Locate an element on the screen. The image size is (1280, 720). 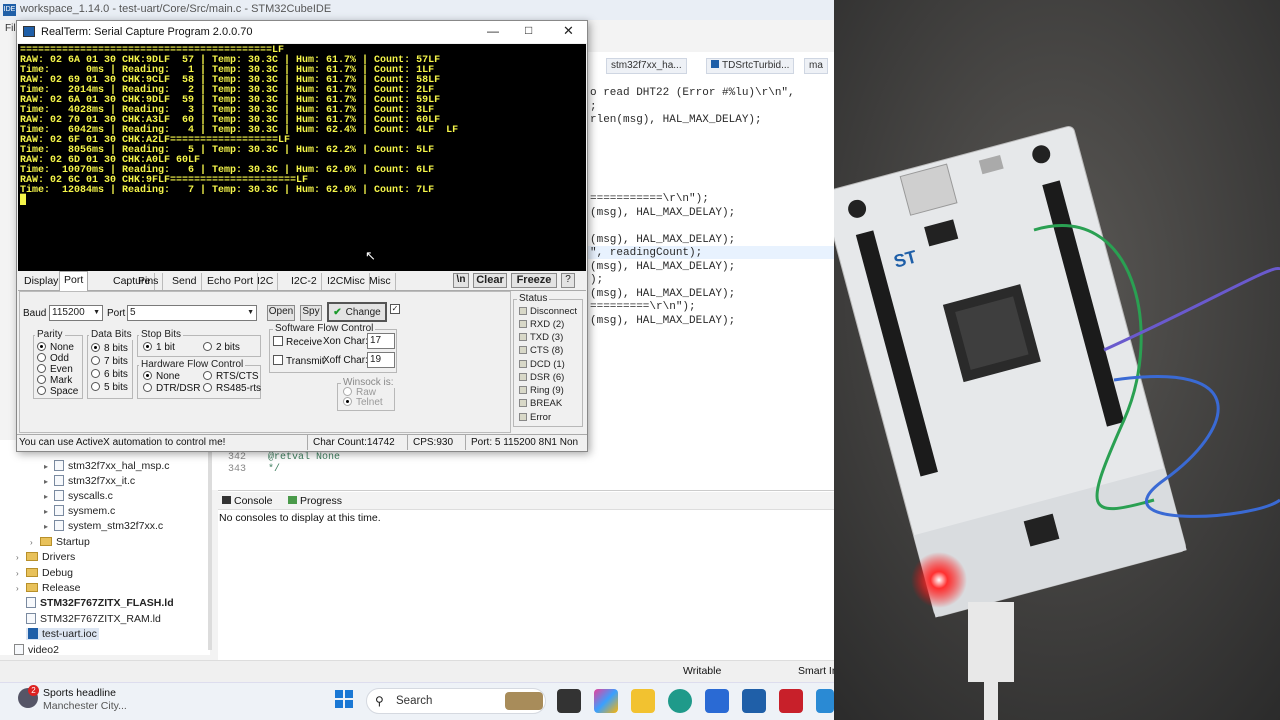
change-checkbox: ✓ is located at coordinates (395, 309).